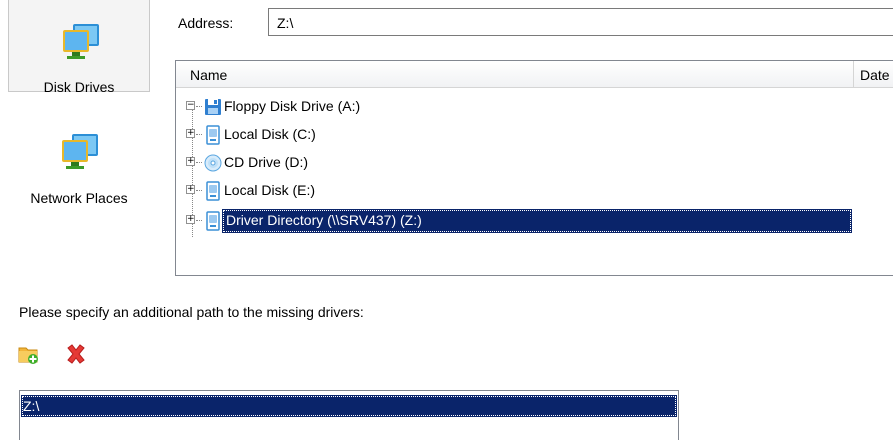  What do you see at coordinates (213, 163) in the screenshot?
I see `cd-drive-icon` at bounding box center [213, 163].